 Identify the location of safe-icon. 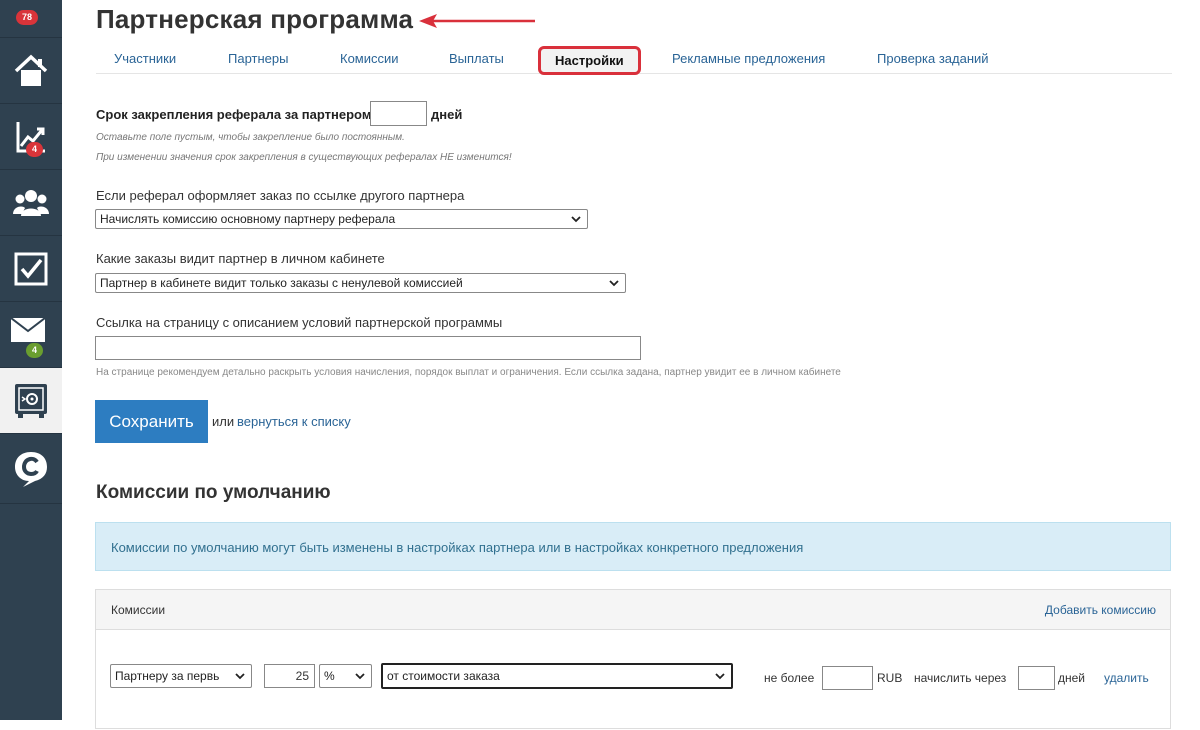
(31, 400).